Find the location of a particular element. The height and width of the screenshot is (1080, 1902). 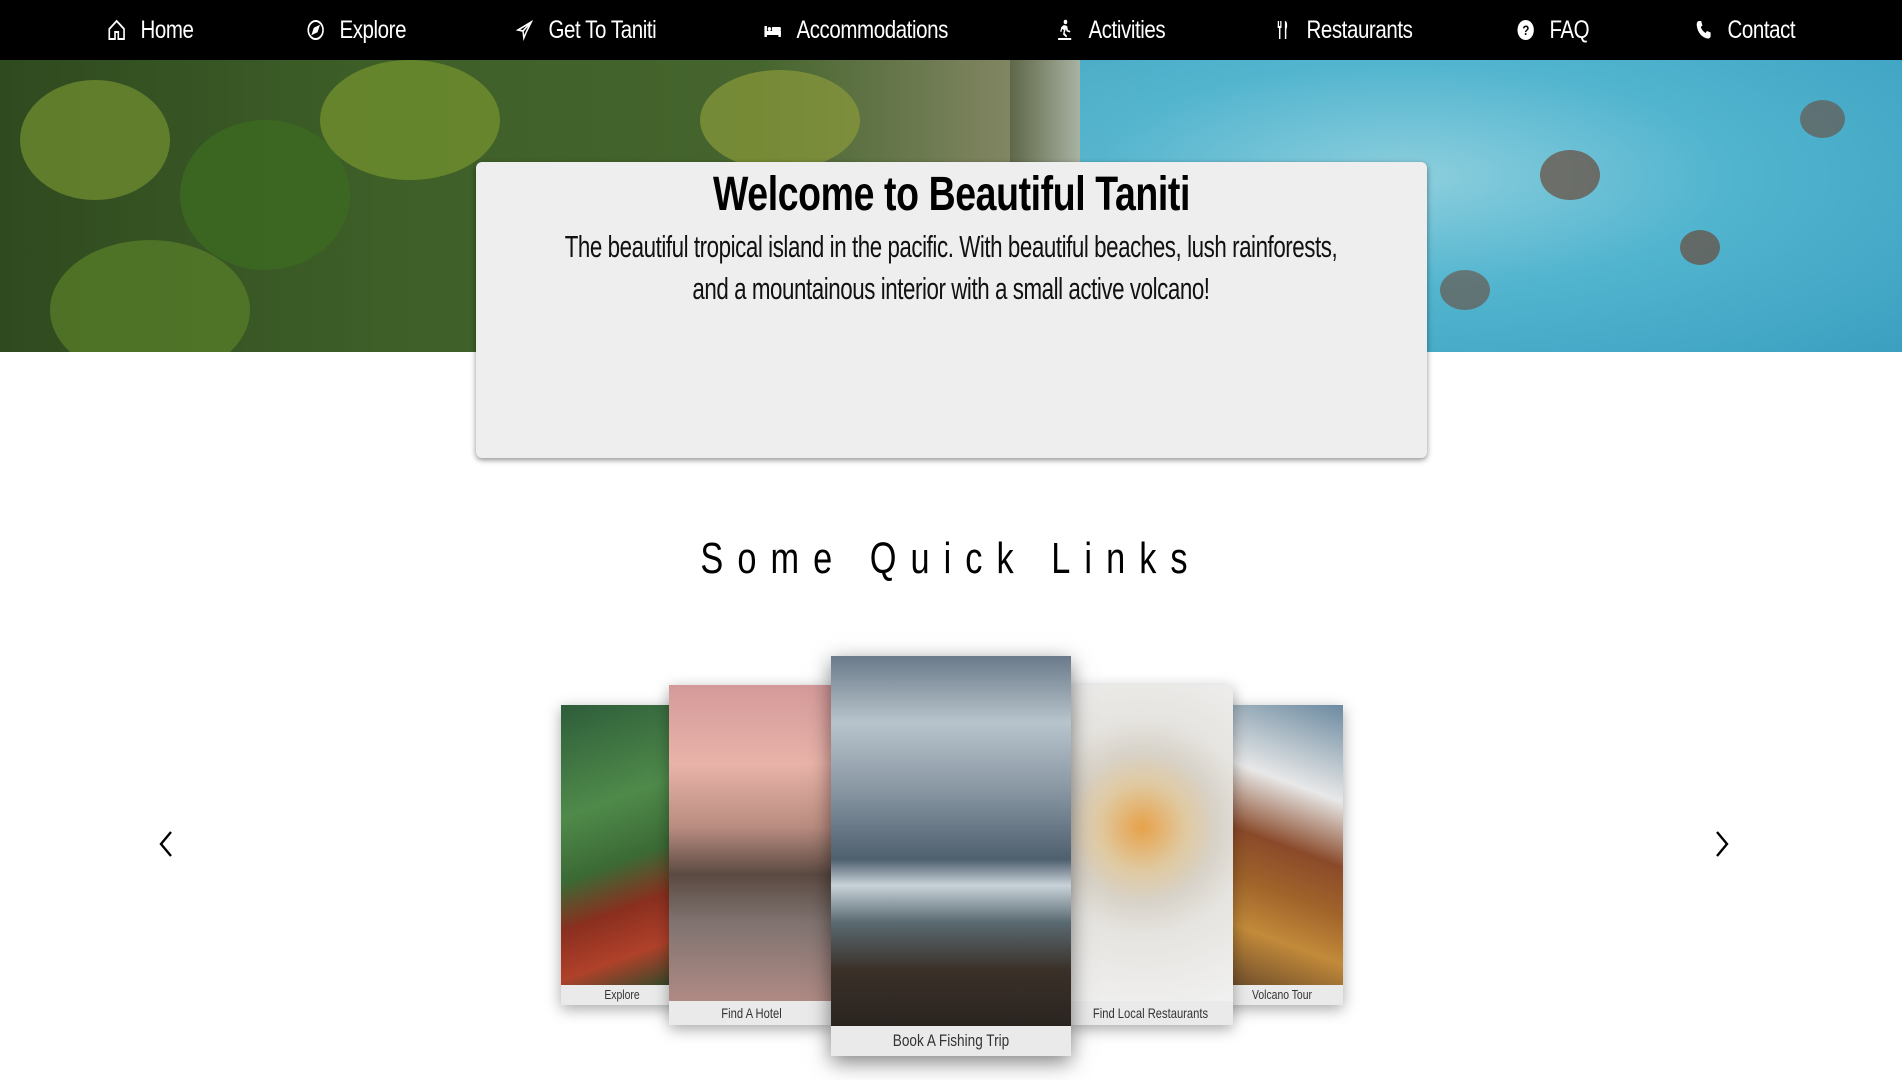

carousel-next-button is located at coordinates (1722, 844).